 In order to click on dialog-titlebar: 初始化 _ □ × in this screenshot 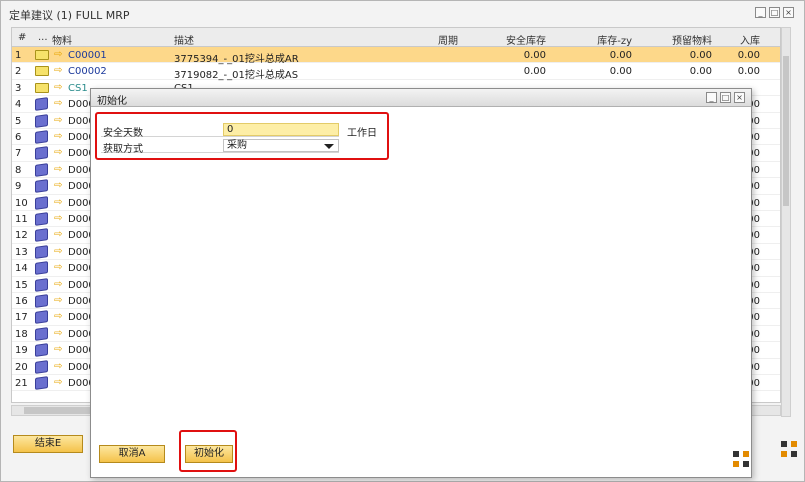, I will do `click(421, 98)`.